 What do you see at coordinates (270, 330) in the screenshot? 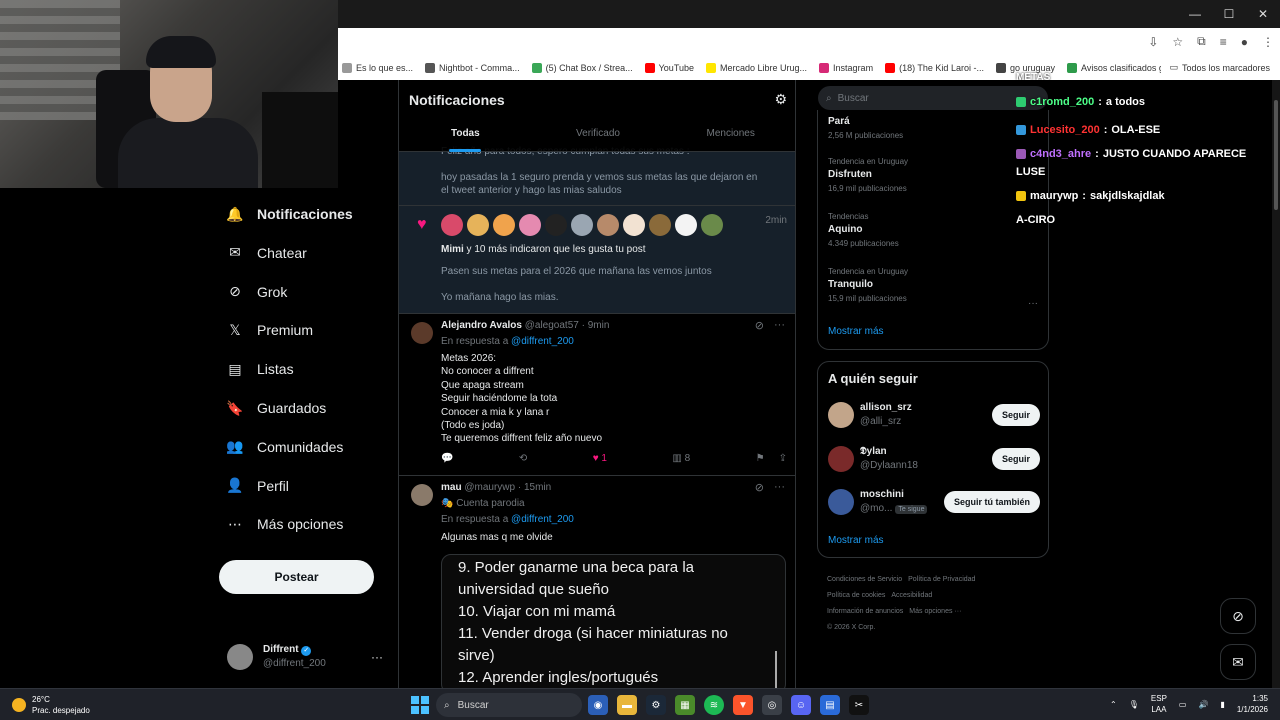
I see `sidebar-item-premium: 𝕏 Premium` at bounding box center [270, 330].